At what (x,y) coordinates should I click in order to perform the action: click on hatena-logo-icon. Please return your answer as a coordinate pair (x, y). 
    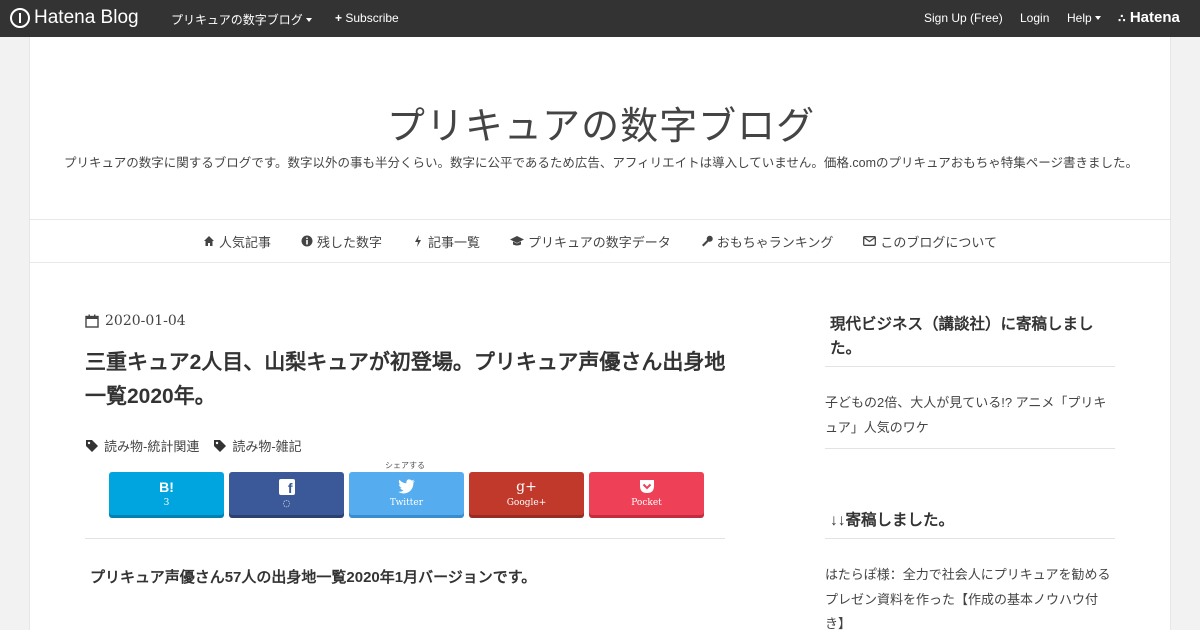
    Looking at the image, I should click on (20, 18).